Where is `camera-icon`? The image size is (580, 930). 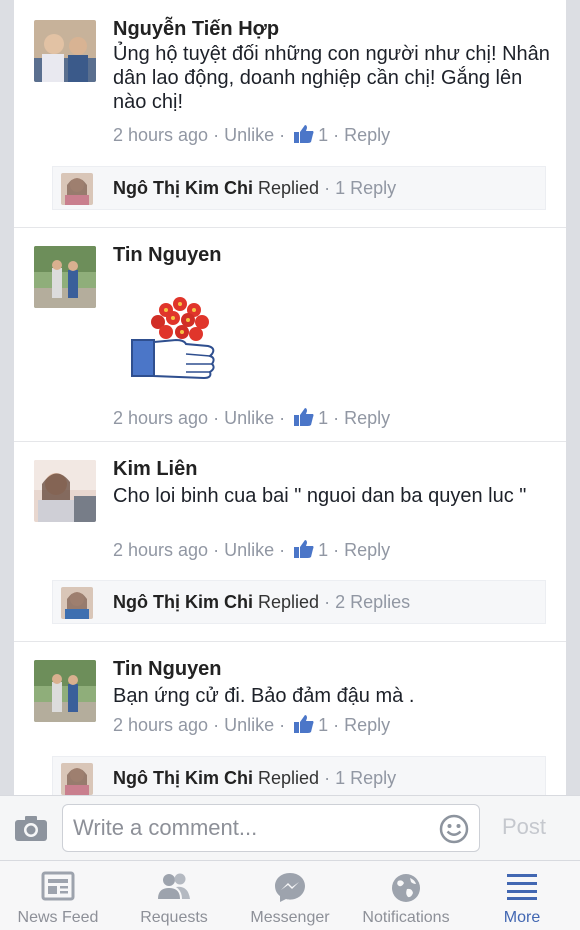 camera-icon is located at coordinates (31, 828).